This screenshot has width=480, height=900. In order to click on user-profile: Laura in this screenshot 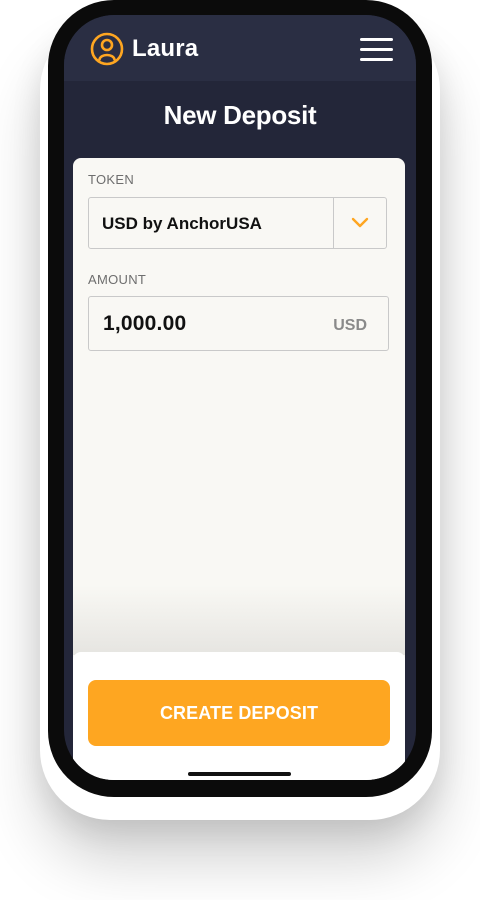, I will do `click(144, 49)`.